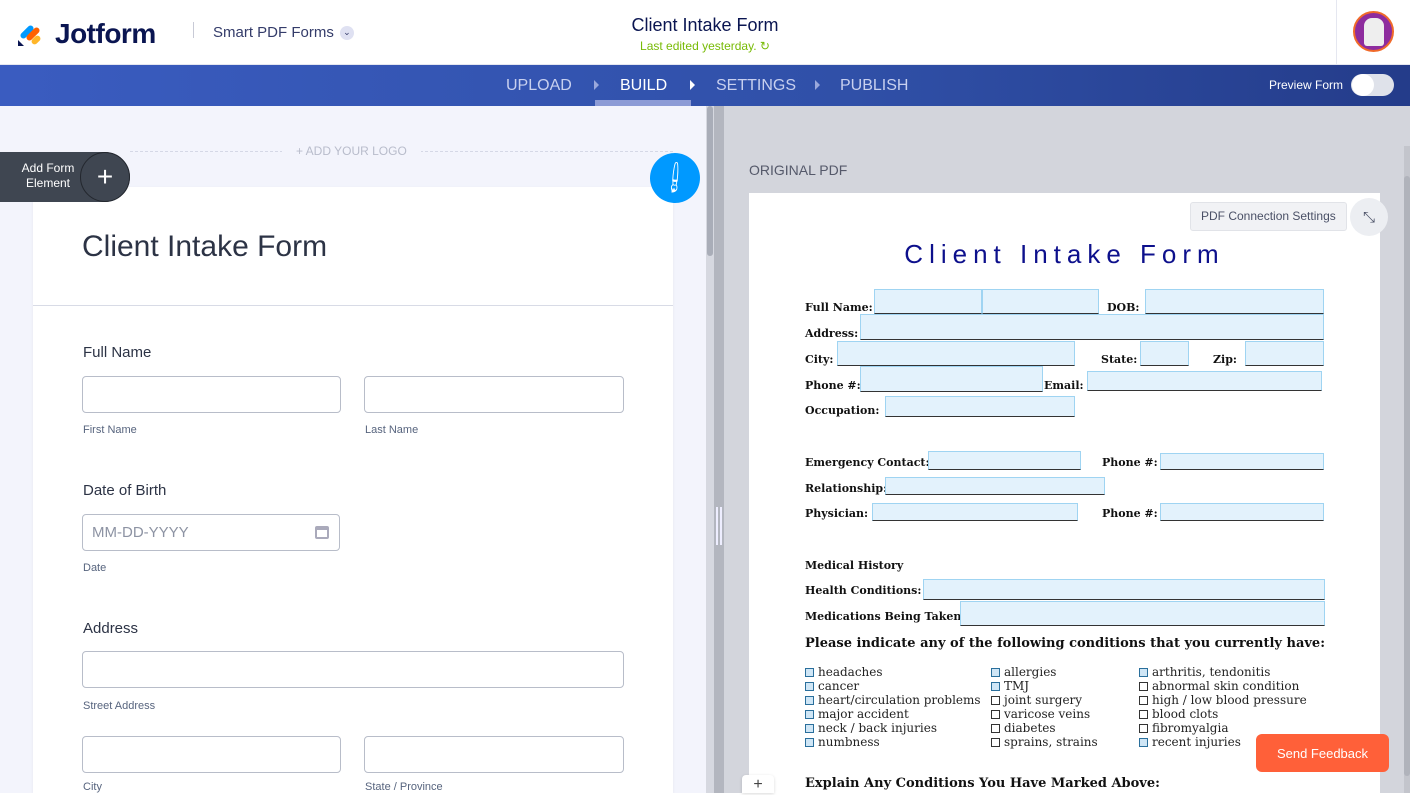  I want to click on tab-publish: PUBLISH, so click(874, 86).